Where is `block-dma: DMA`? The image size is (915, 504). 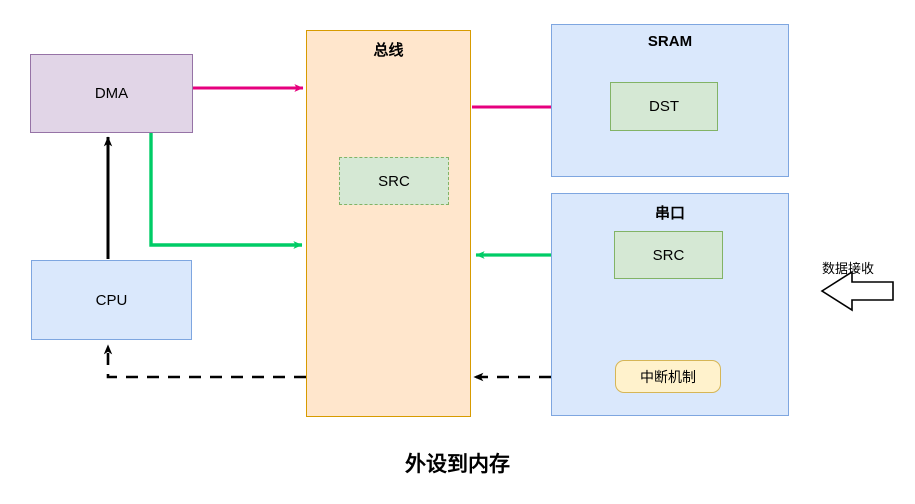 block-dma: DMA is located at coordinates (111, 93).